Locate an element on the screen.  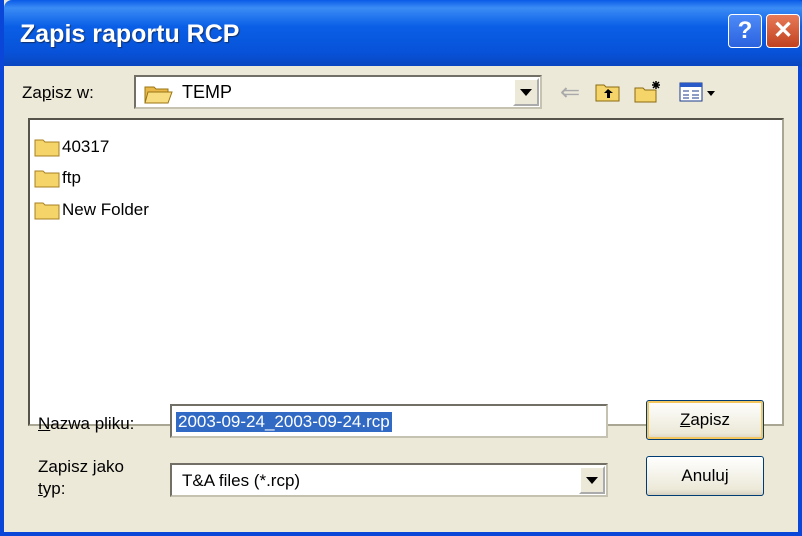
file-name-input: 2003-09-24_2003-09-24.rcp is located at coordinates (389, 421).